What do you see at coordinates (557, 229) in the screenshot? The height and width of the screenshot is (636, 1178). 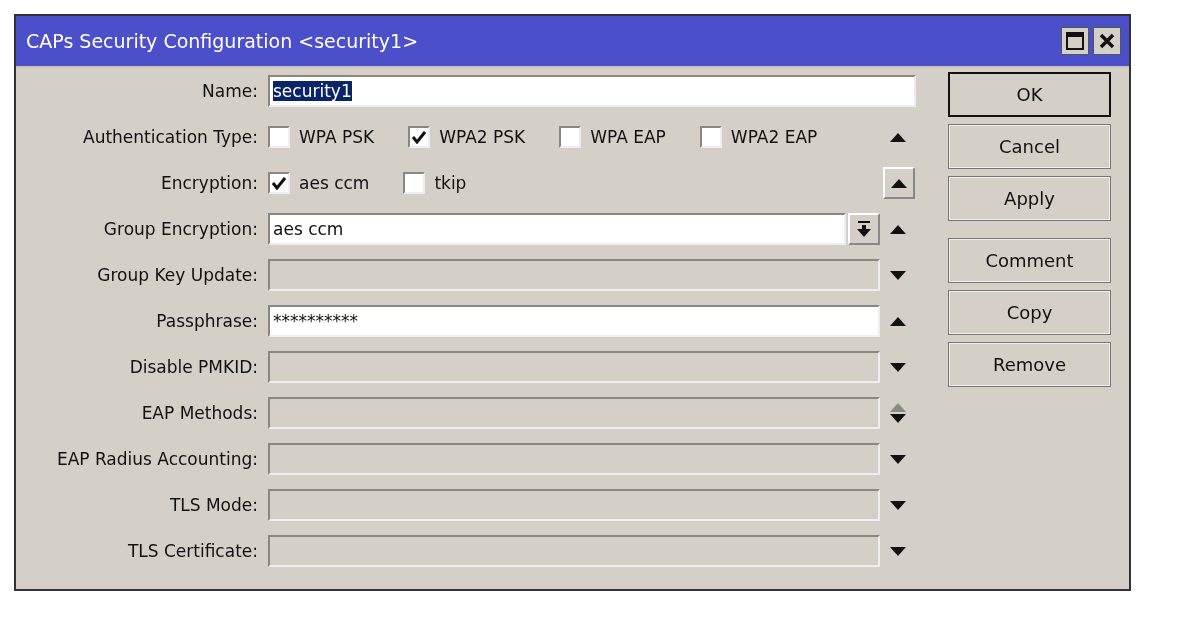 I see `input-field: aes ccm` at bounding box center [557, 229].